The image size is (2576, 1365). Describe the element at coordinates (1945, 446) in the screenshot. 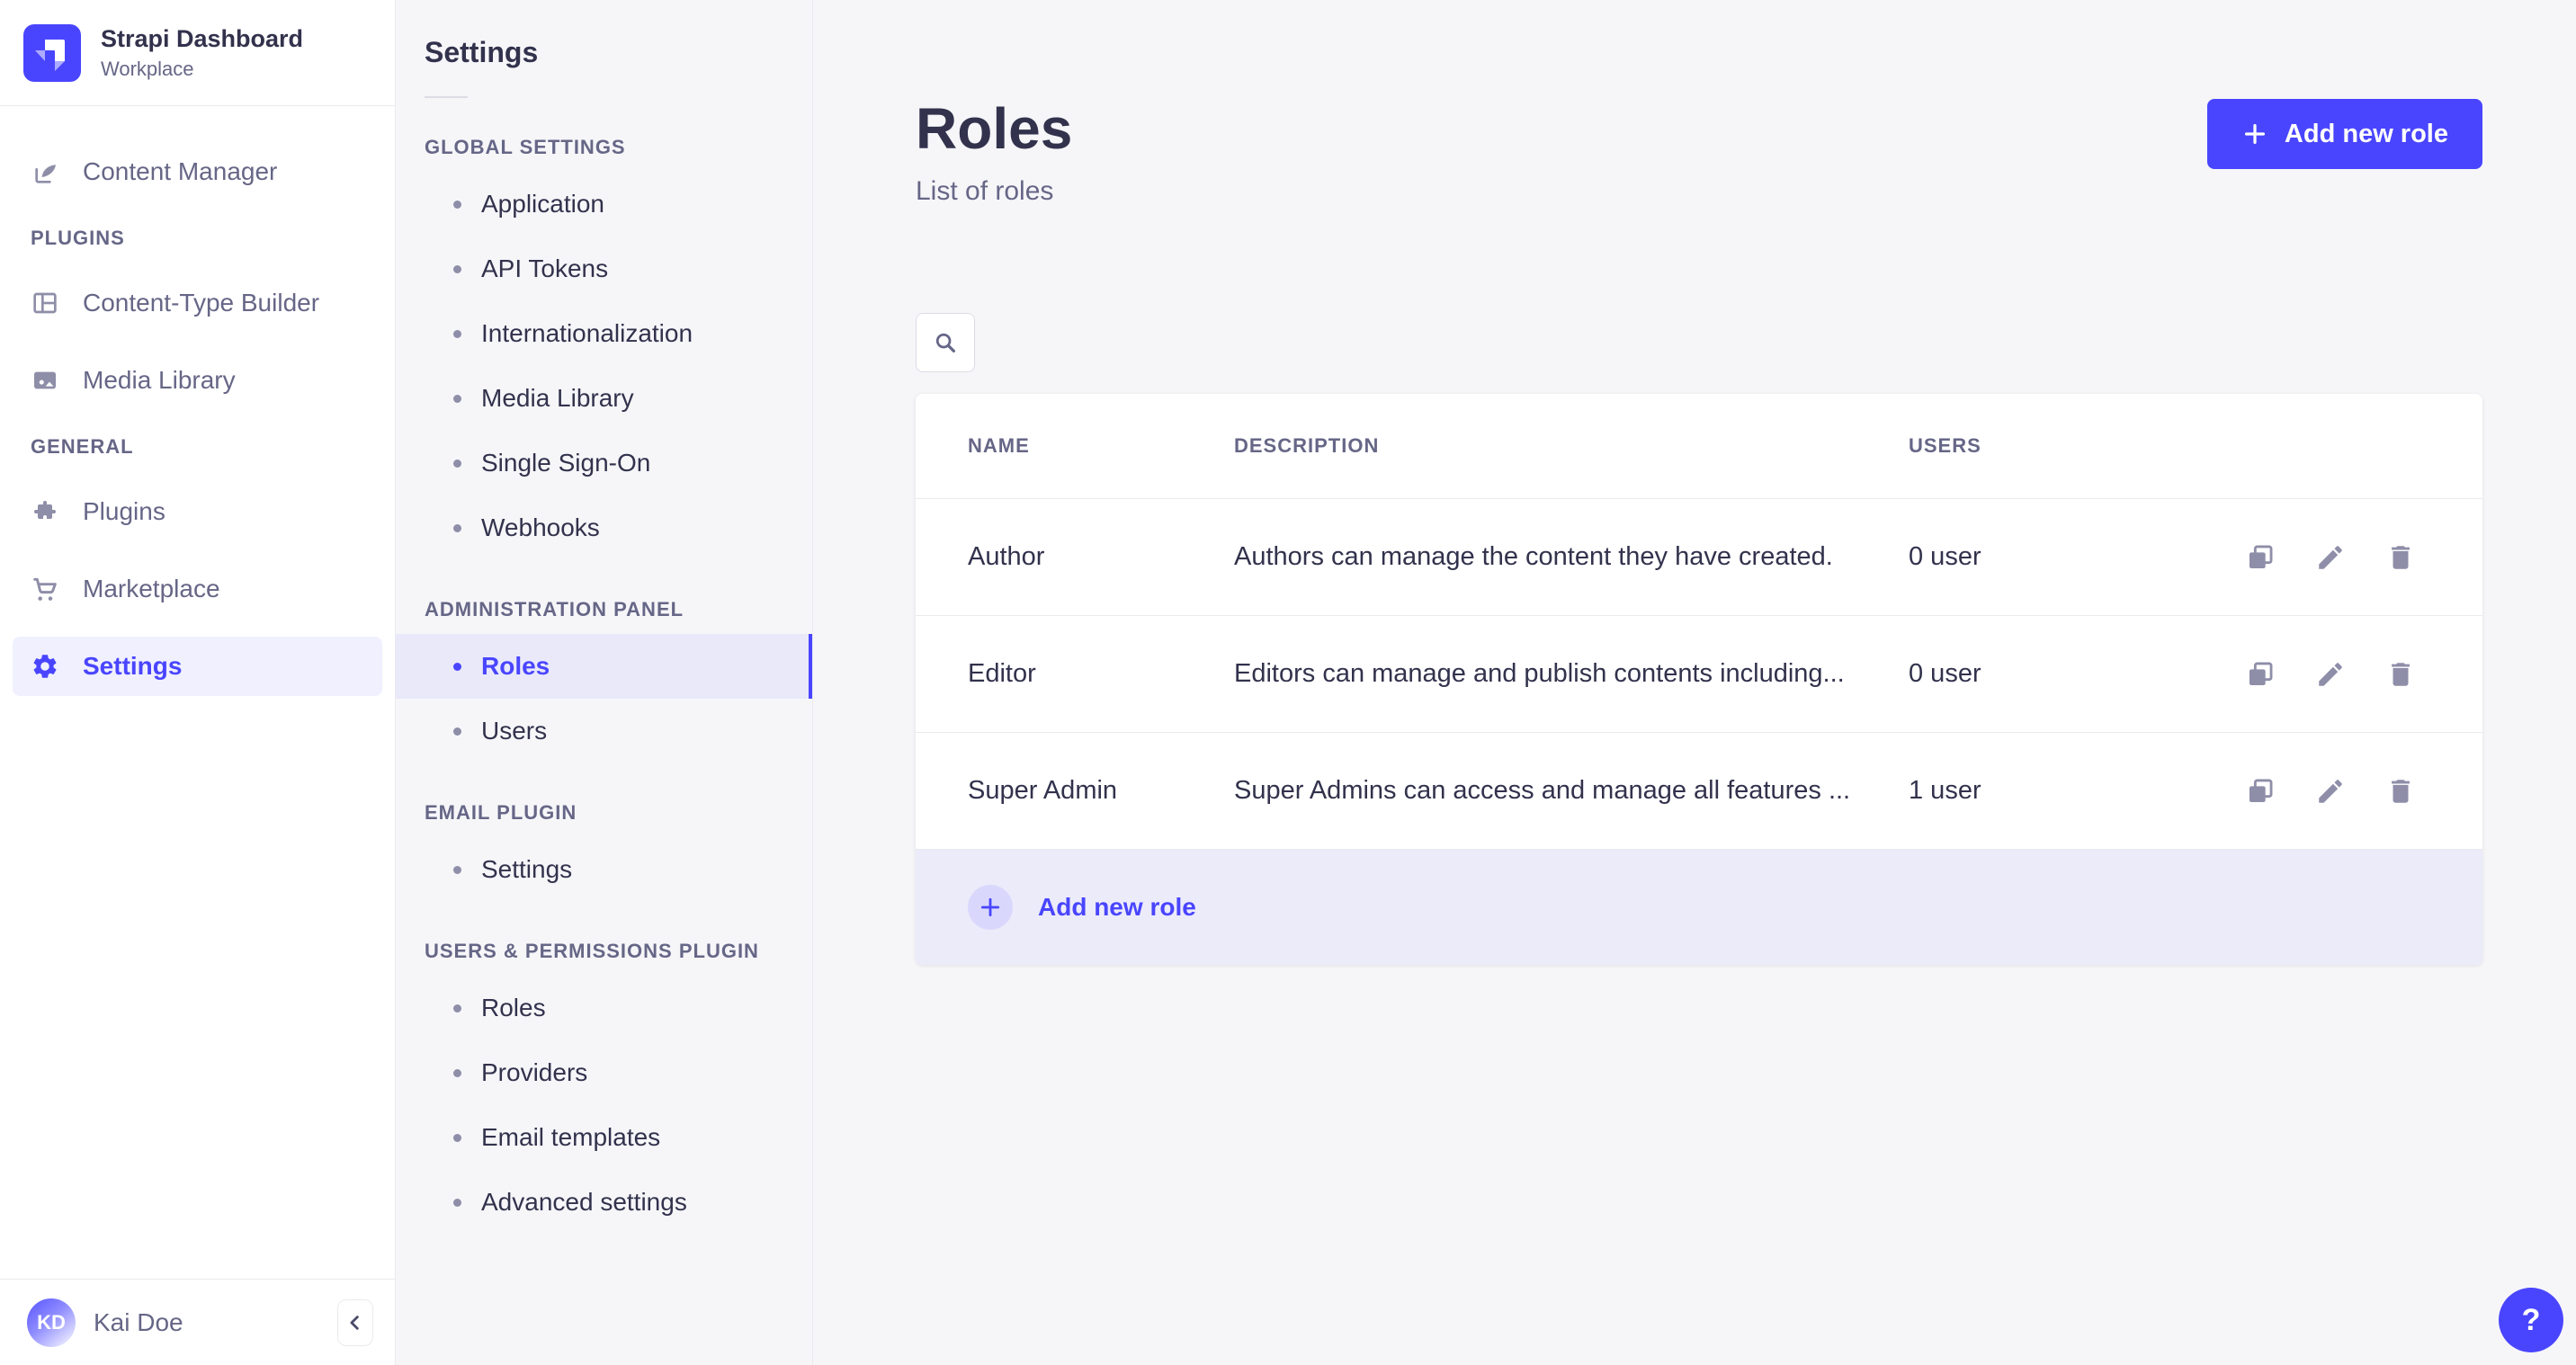

I see `column-header-users: Users` at that location.